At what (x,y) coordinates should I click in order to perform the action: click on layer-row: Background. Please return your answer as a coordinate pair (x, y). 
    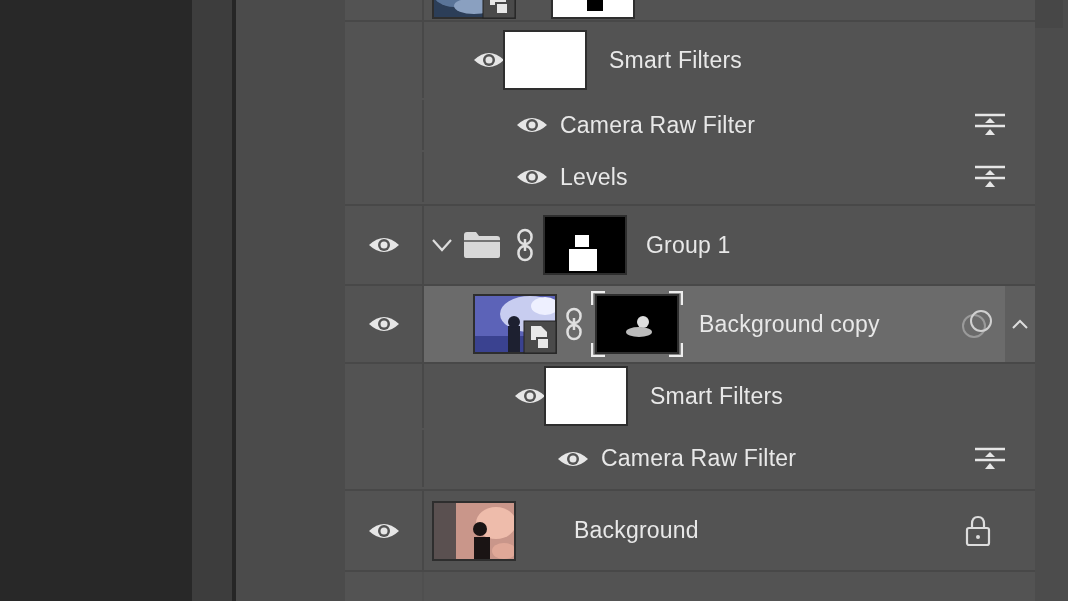
    Looking at the image, I should click on (690, 530).